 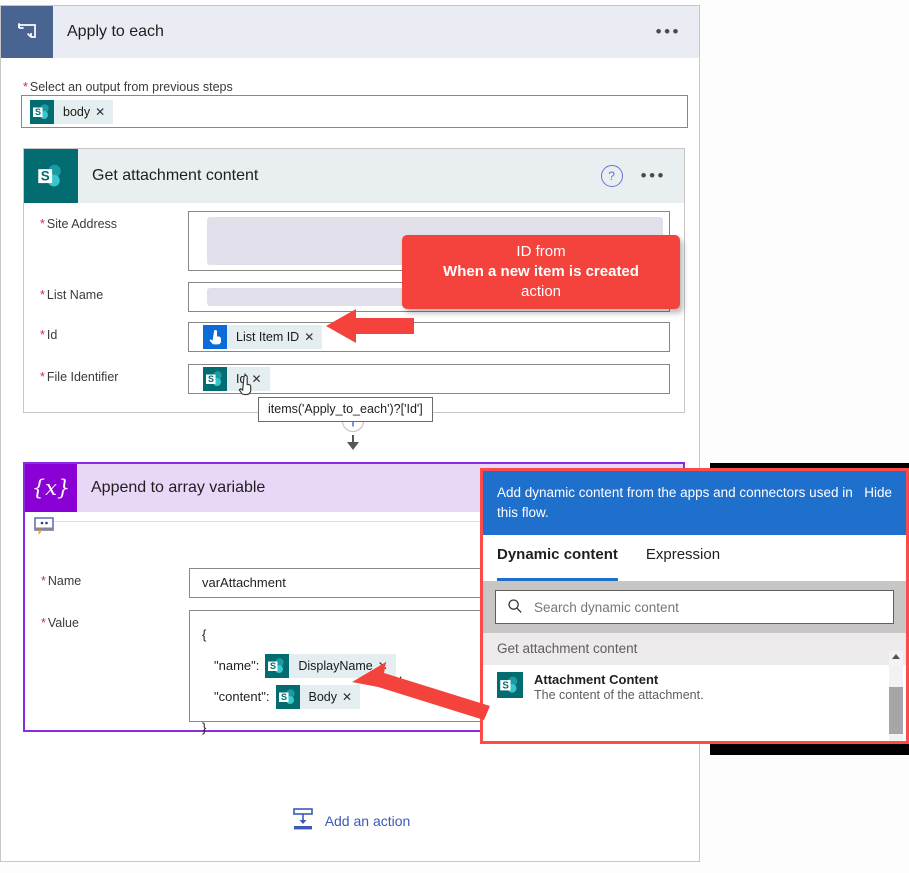 I want to click on variable-braces-icon: {x}, so click(x=51, y=488).